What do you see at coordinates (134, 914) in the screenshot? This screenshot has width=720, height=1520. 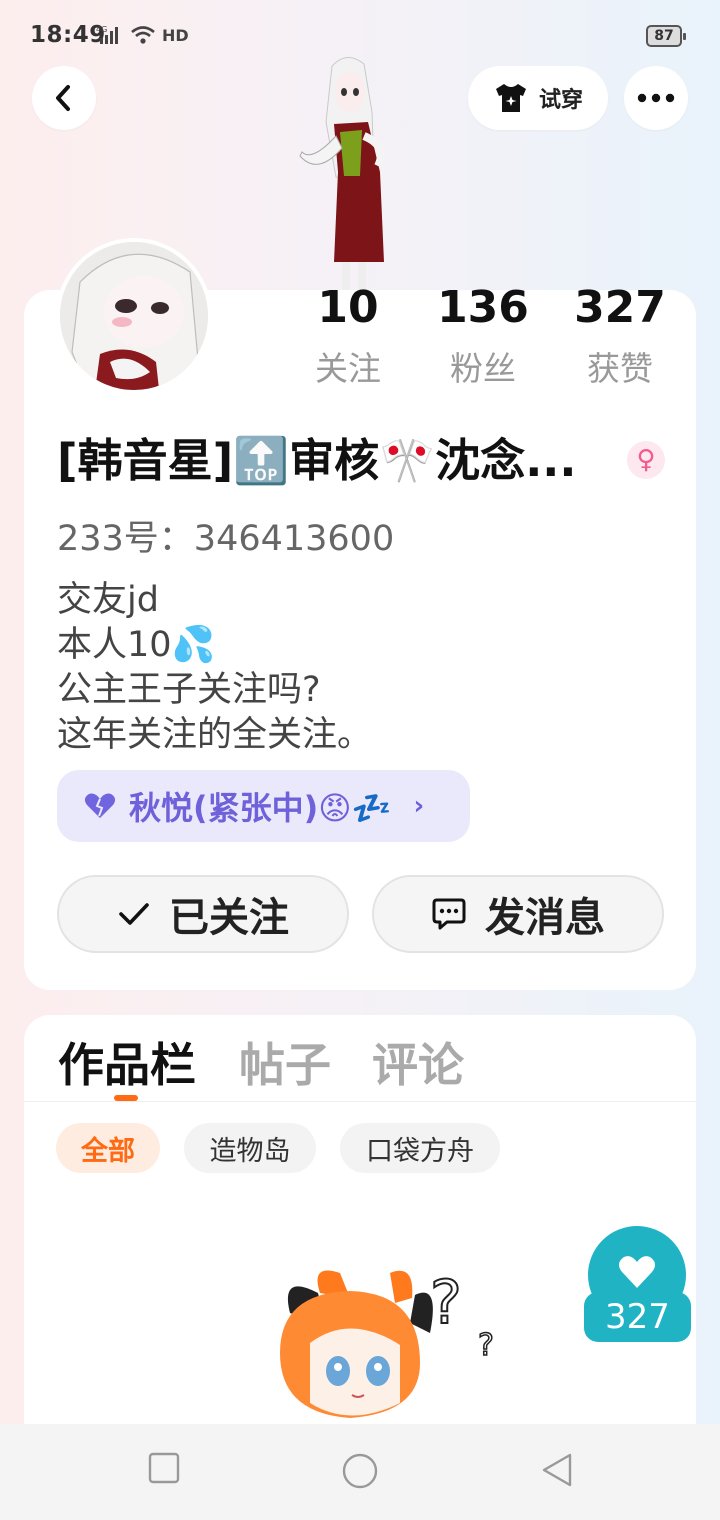 I see `checkmark-icon` at bounding box center [134, 914].